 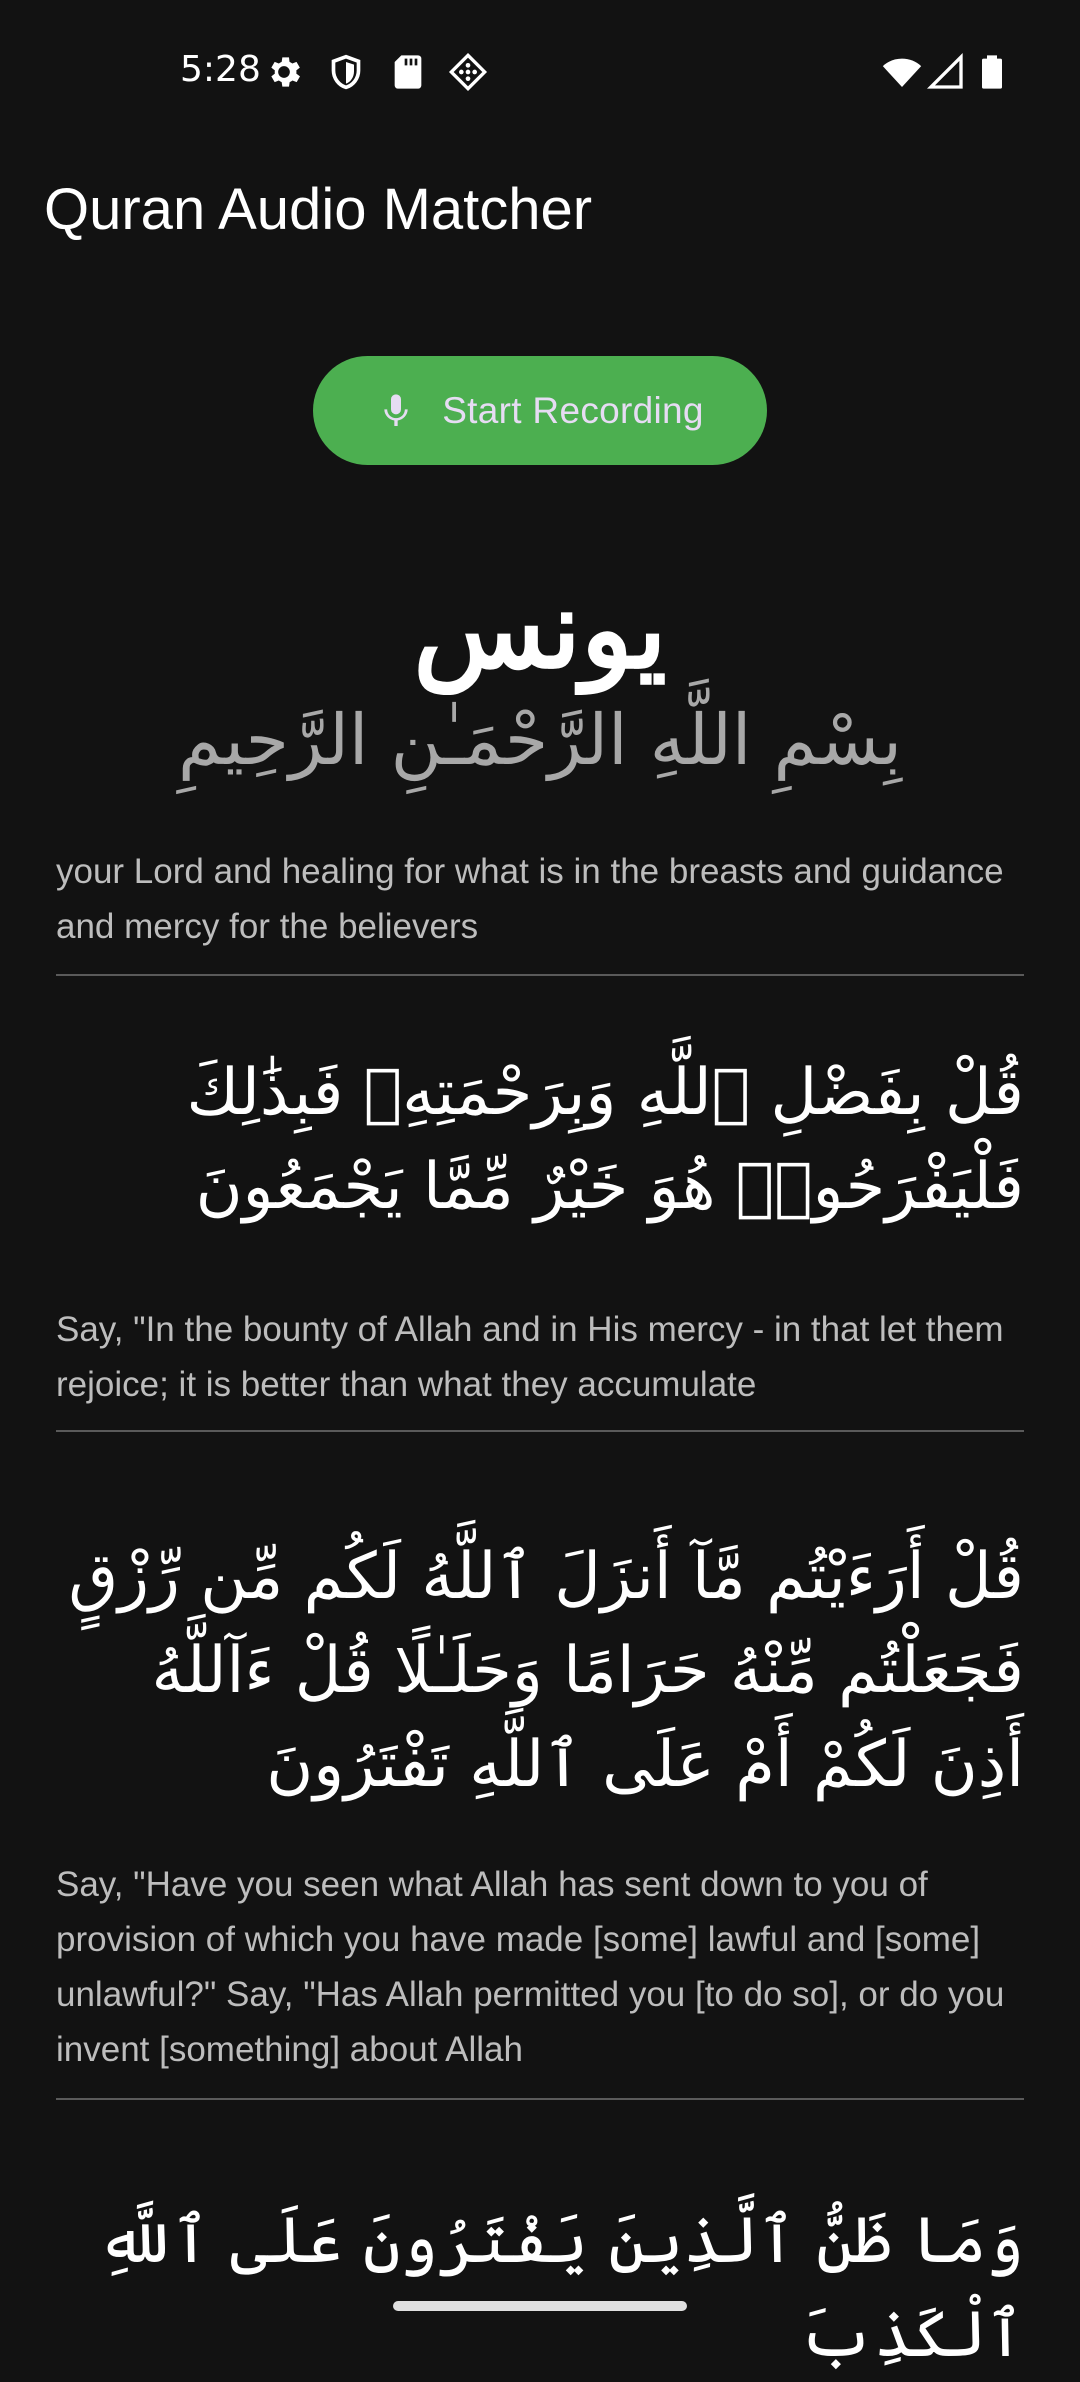 I want to click on cellular-signal-icon, so click(x=946, y=72).